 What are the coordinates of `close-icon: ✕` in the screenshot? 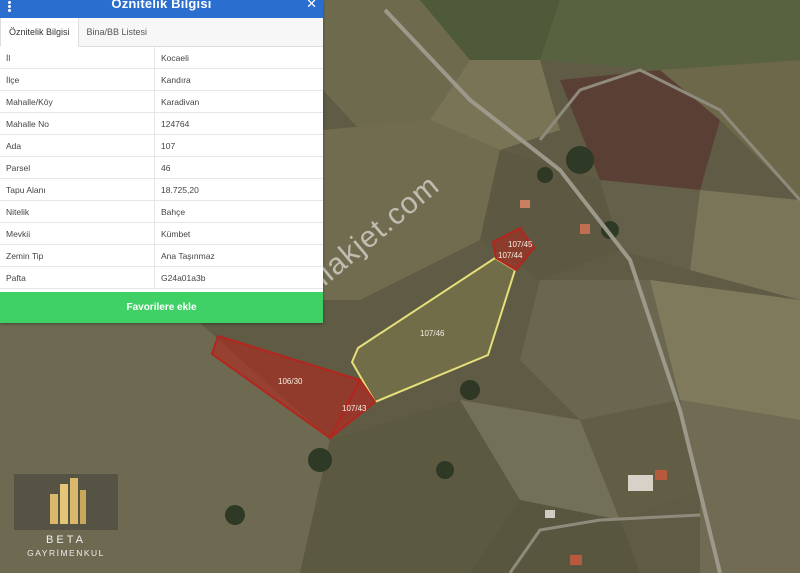 It's located at (311, 6).